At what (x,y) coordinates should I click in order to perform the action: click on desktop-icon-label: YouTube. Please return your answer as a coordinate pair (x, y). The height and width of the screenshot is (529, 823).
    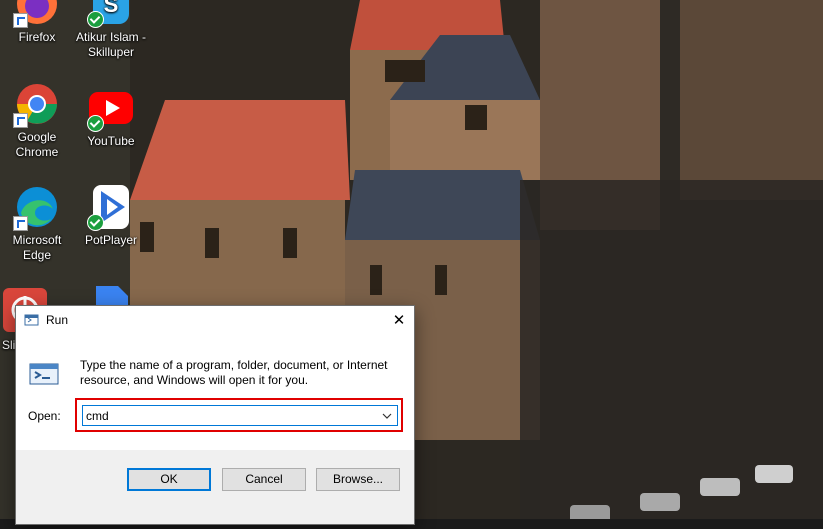
    Looking at the image, I should click on (111, 141).